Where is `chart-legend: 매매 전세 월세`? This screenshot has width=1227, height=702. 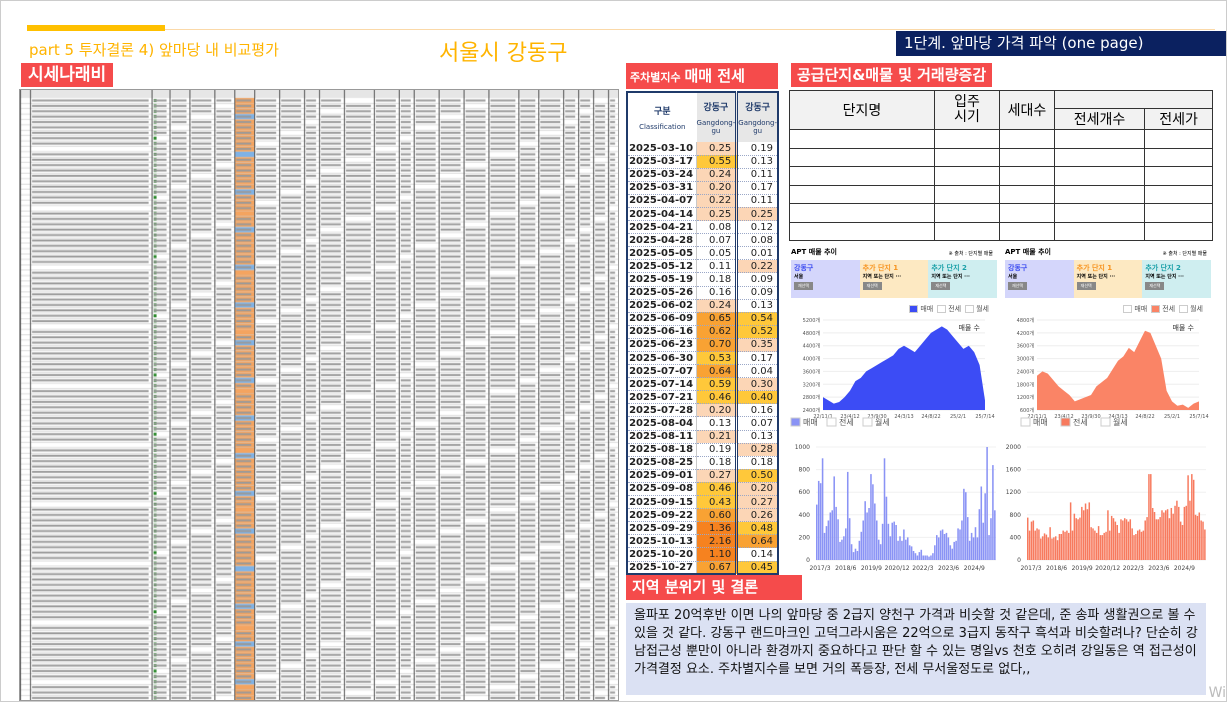 chart-legend: 매매 전세 월세 is located at coordinates (949, 309).